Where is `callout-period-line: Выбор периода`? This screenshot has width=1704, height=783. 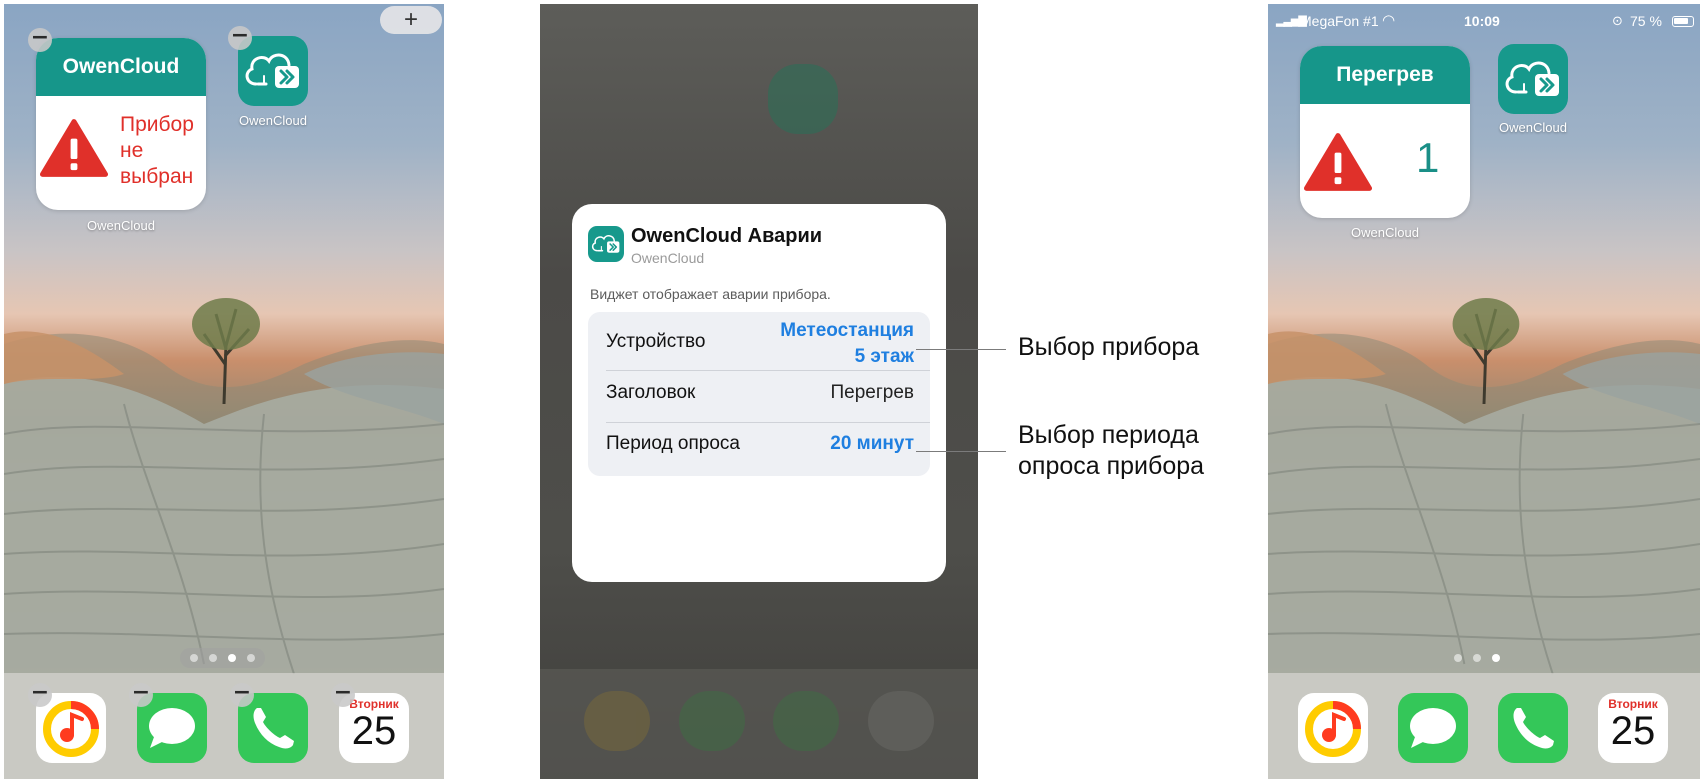
callout-period-line: Выбор периода is located at coordinates (1108, 435).